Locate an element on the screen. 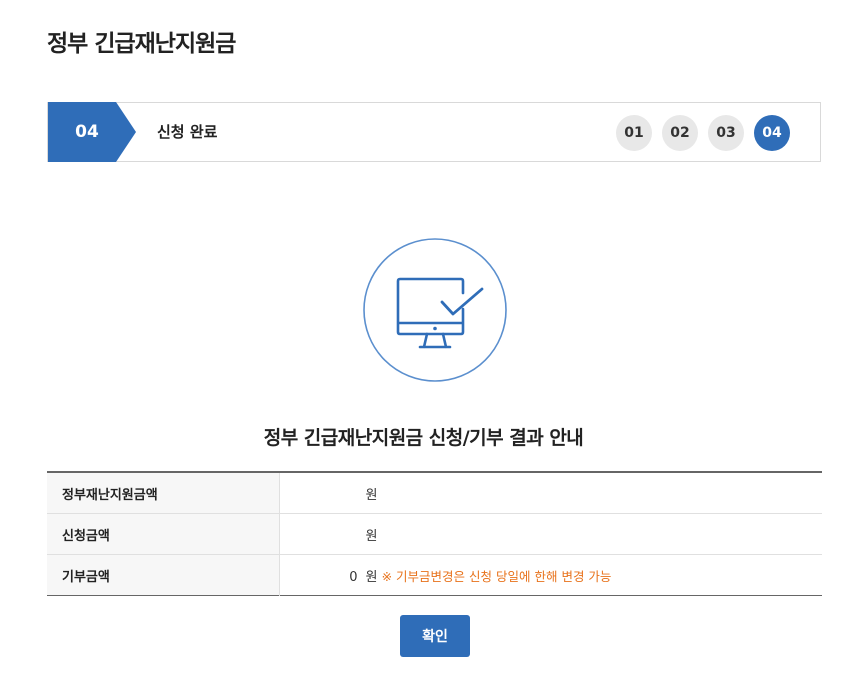 This screenshot has height=679, width=847. row-label: 기부금액 is located at coordinates (163, 575).